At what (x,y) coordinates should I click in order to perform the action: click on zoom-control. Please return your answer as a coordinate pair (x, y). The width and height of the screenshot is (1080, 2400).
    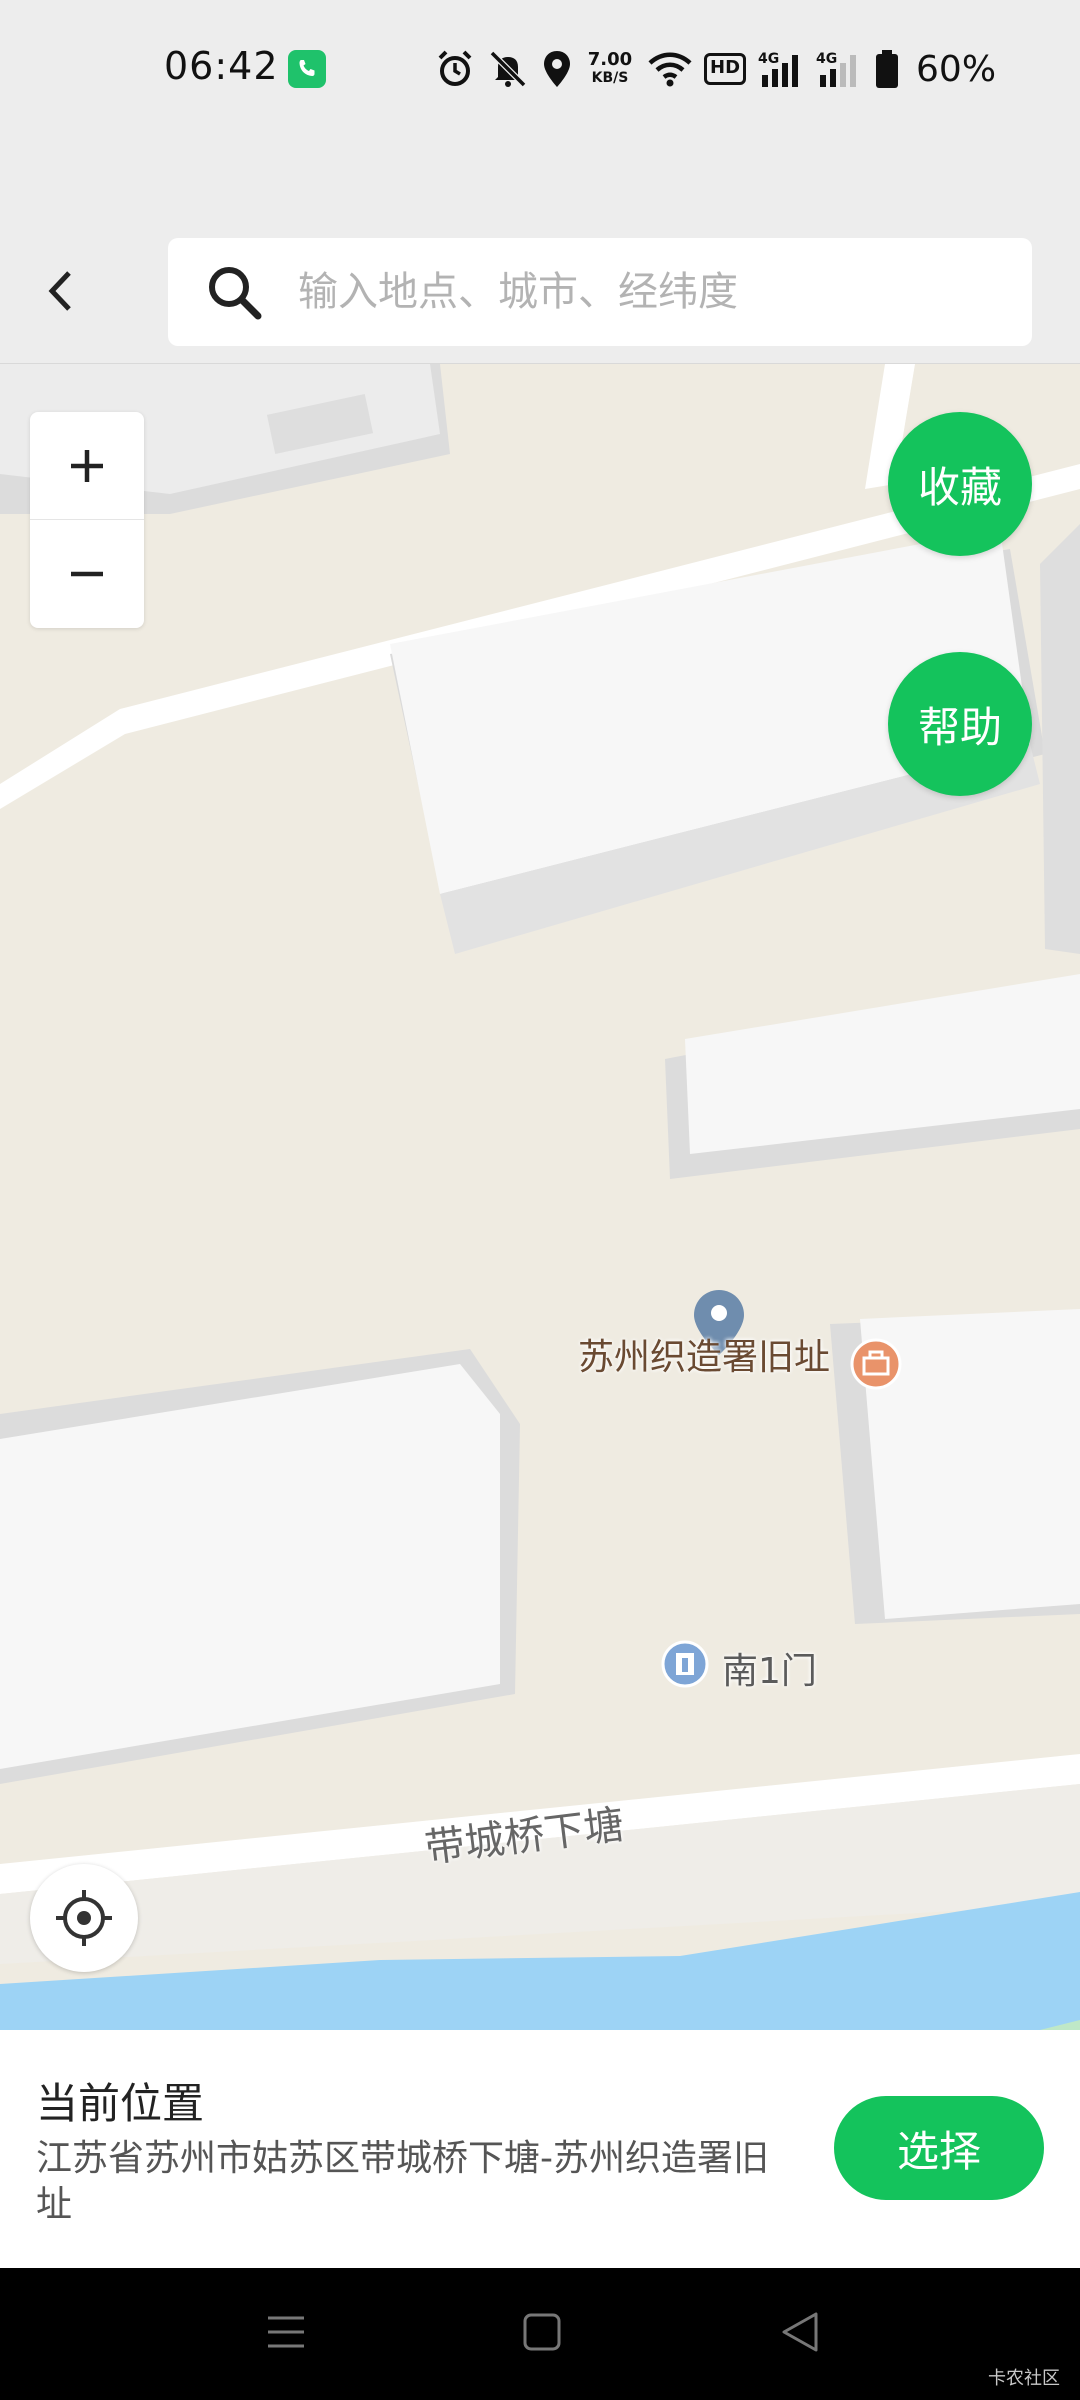
    Looking at the image, I should click on (87, 520).